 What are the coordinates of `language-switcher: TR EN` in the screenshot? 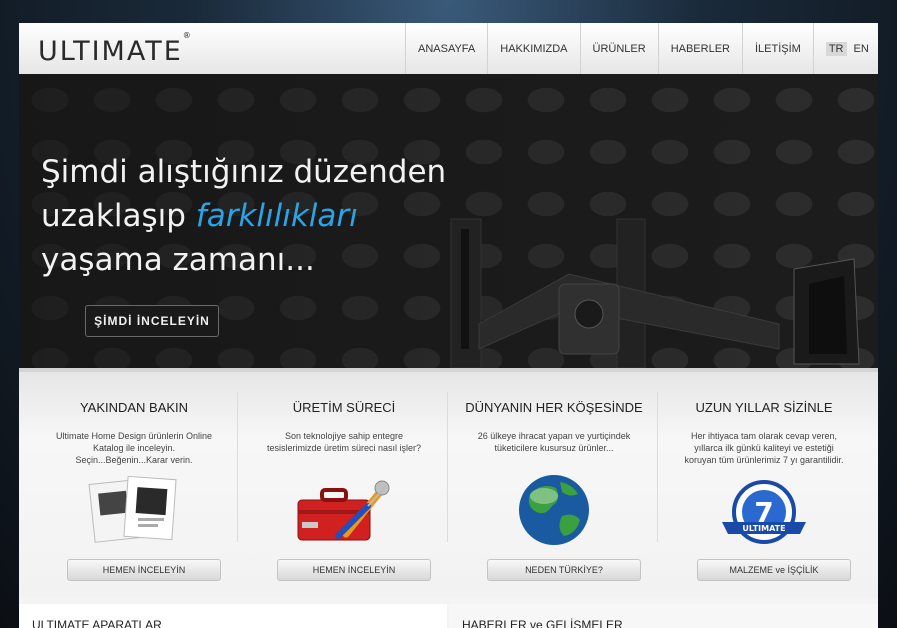 It's located at (845, 48).